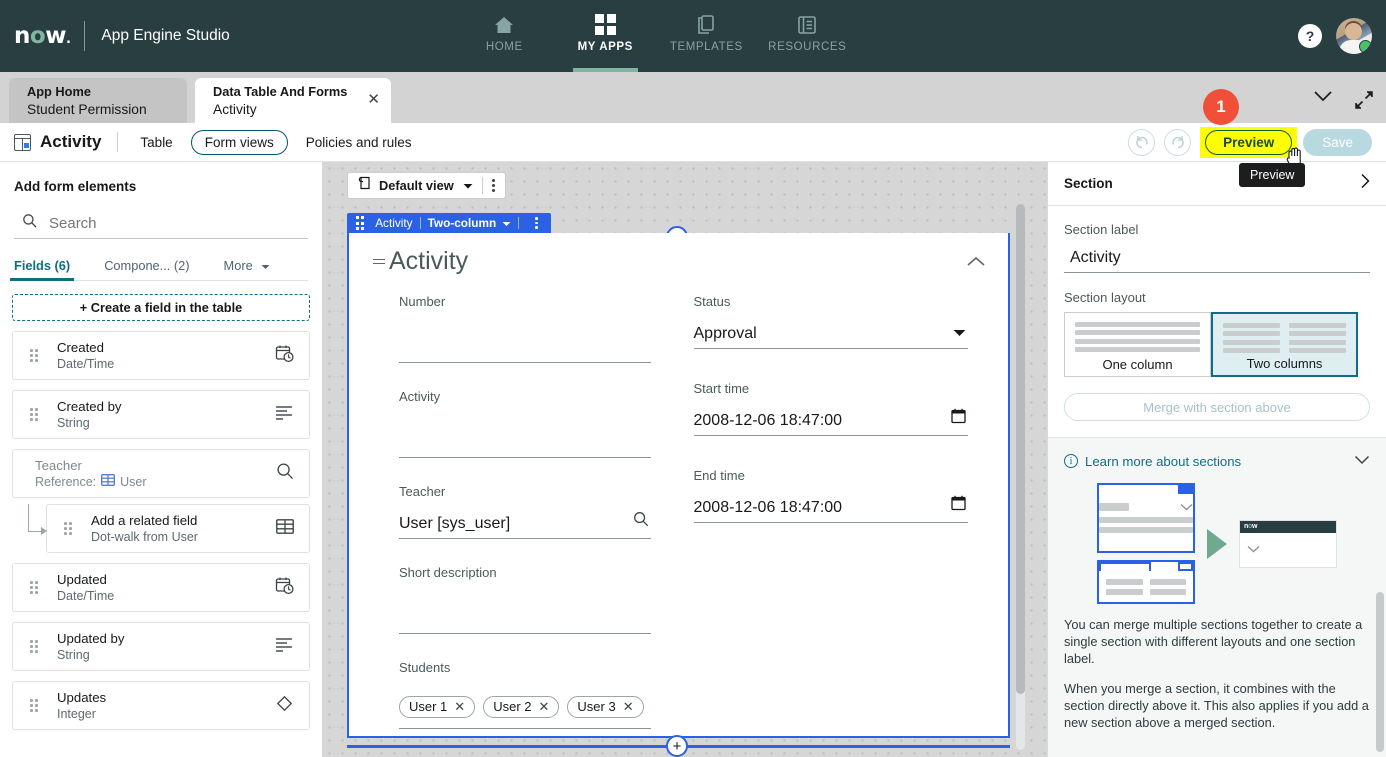 The image size is (1386, 757). Describe the element at coordinates (830, 334) in the screenshot. I see `status-select: Approval` at that location.